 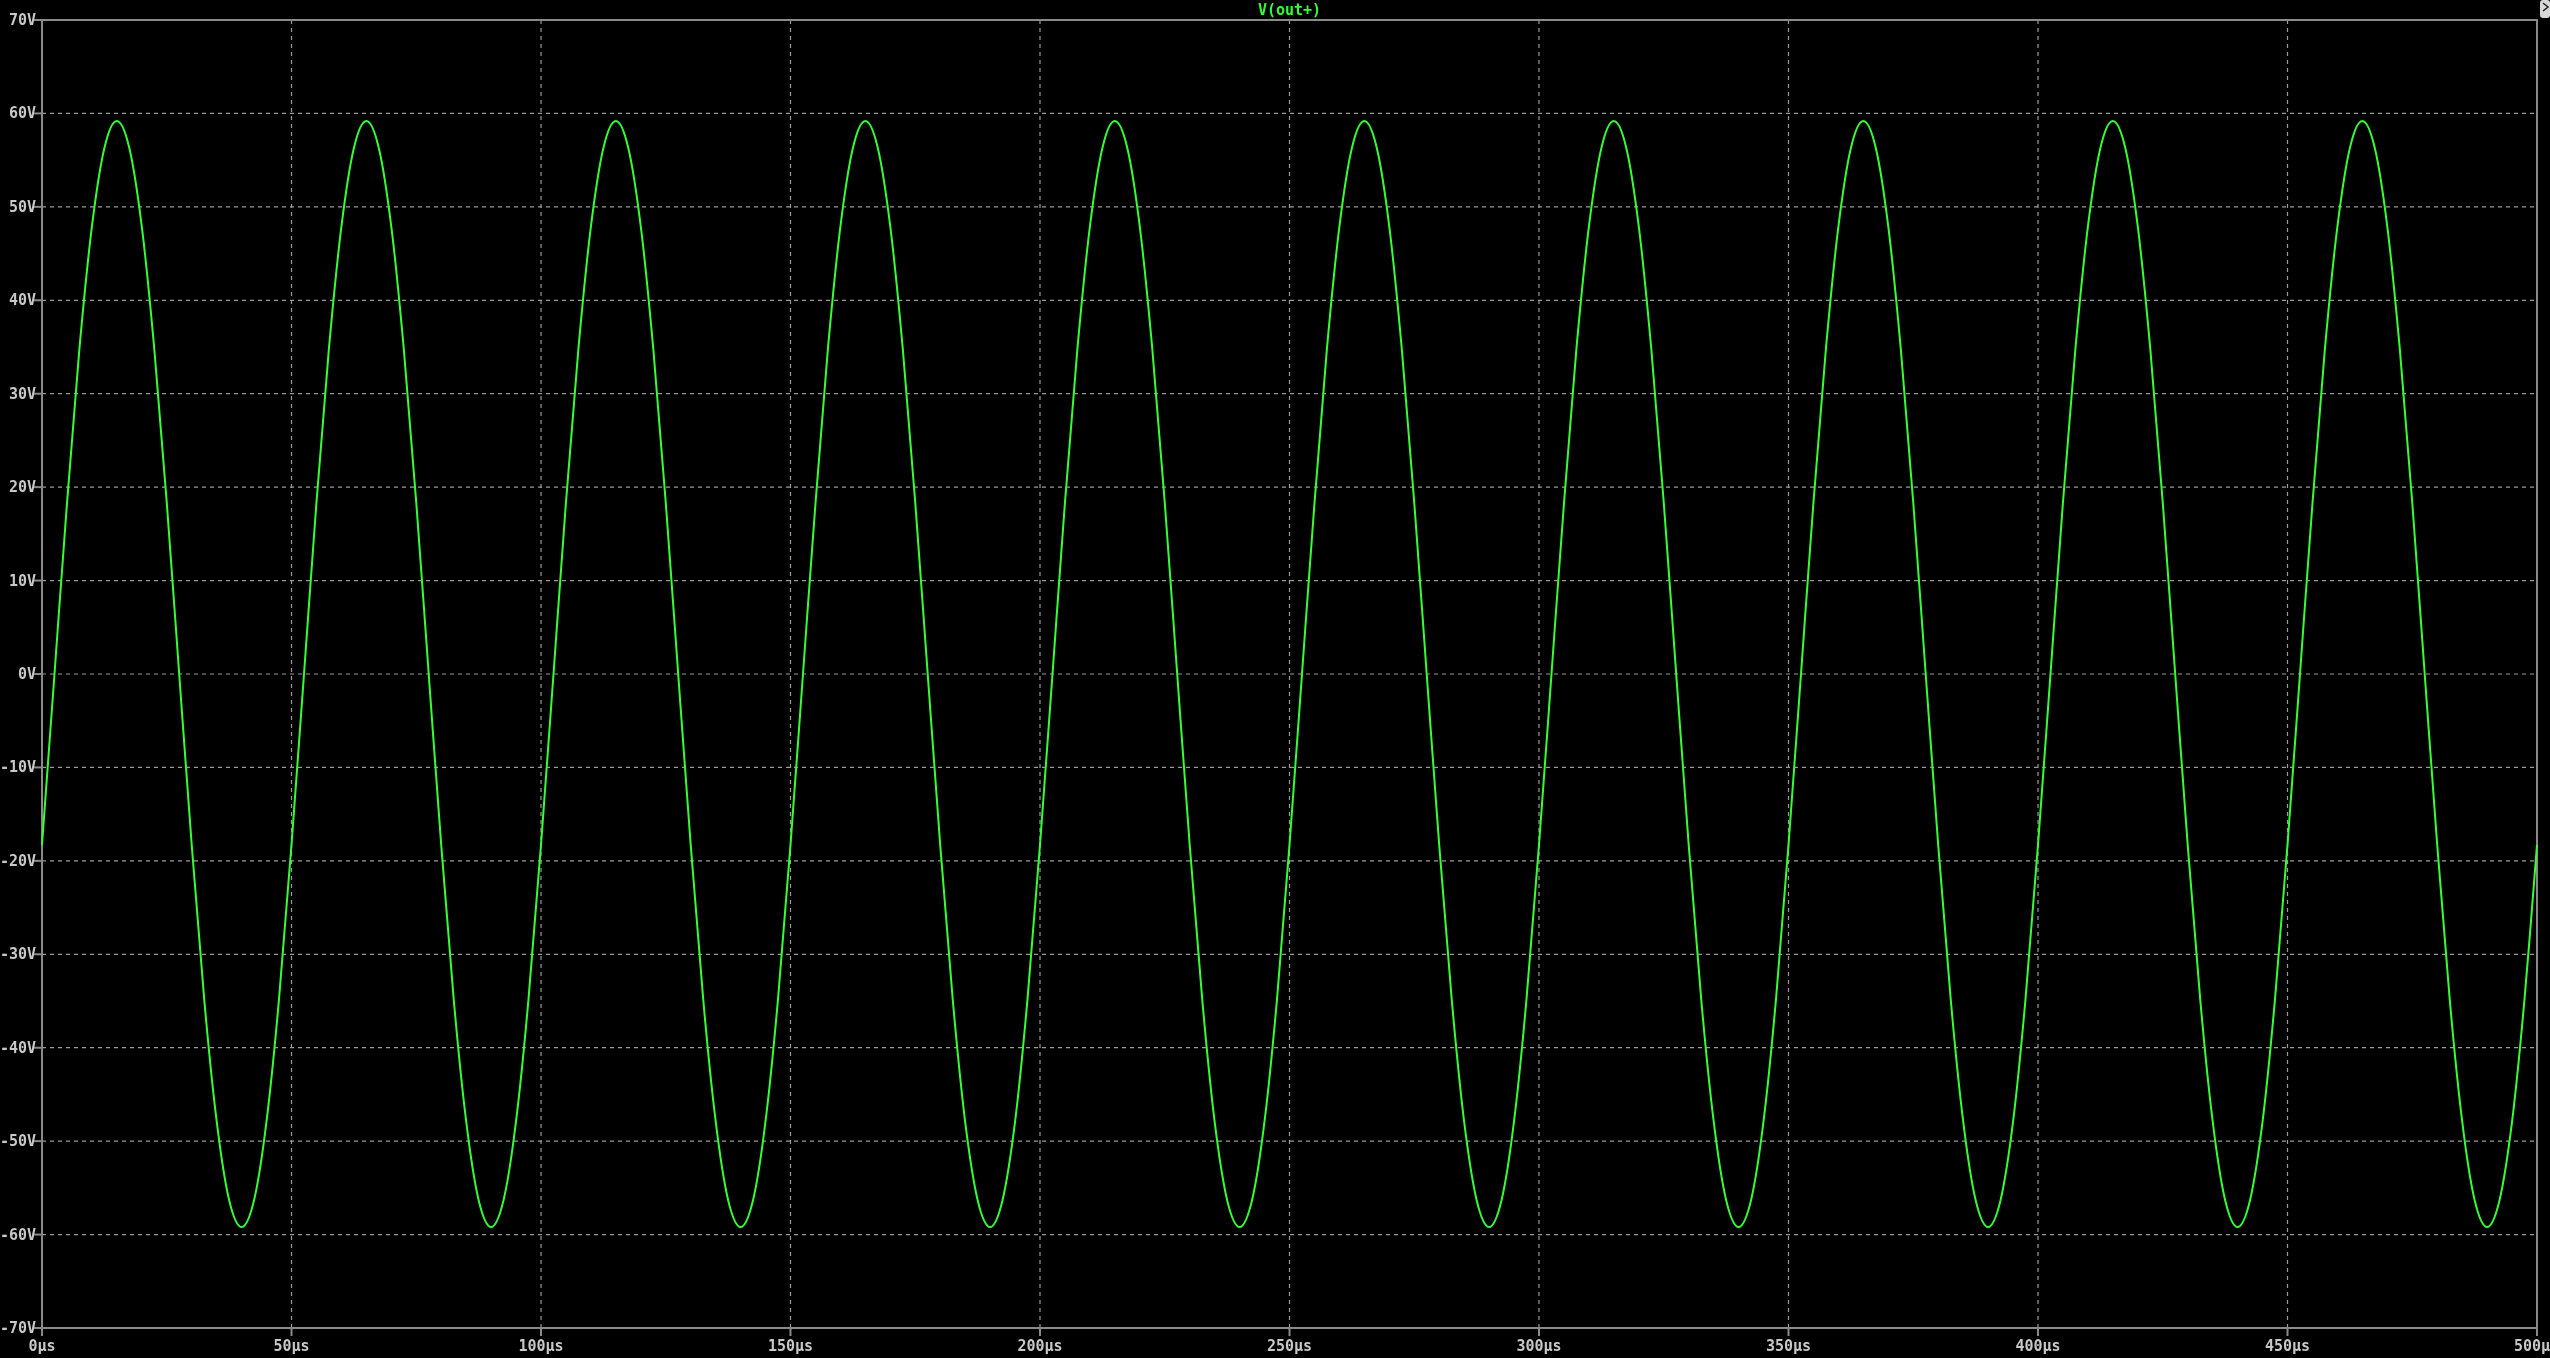 What do you see at coordinates (22, 206) in the screenshot?
I see `y-axis-label: 50V` at bounding box center [22, 206].